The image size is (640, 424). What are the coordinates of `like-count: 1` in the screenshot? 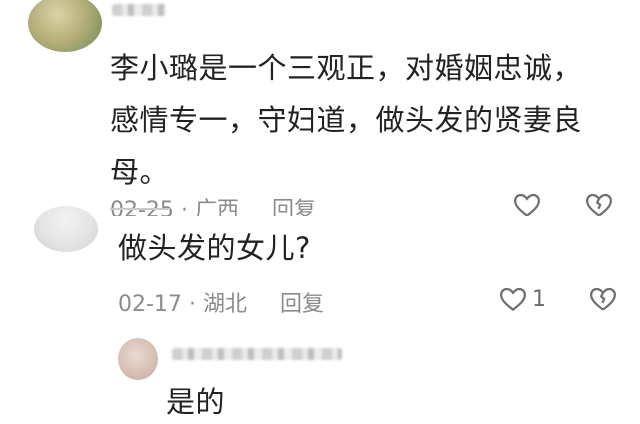 It's located at (539, 299).